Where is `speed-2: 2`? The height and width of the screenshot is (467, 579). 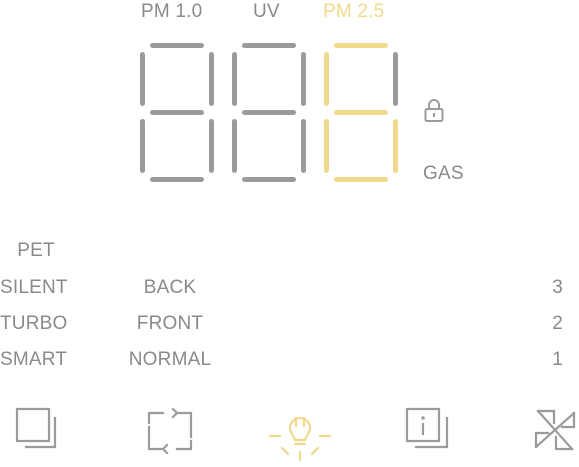 speed-2: 2 is located at coordinates (557, 324).